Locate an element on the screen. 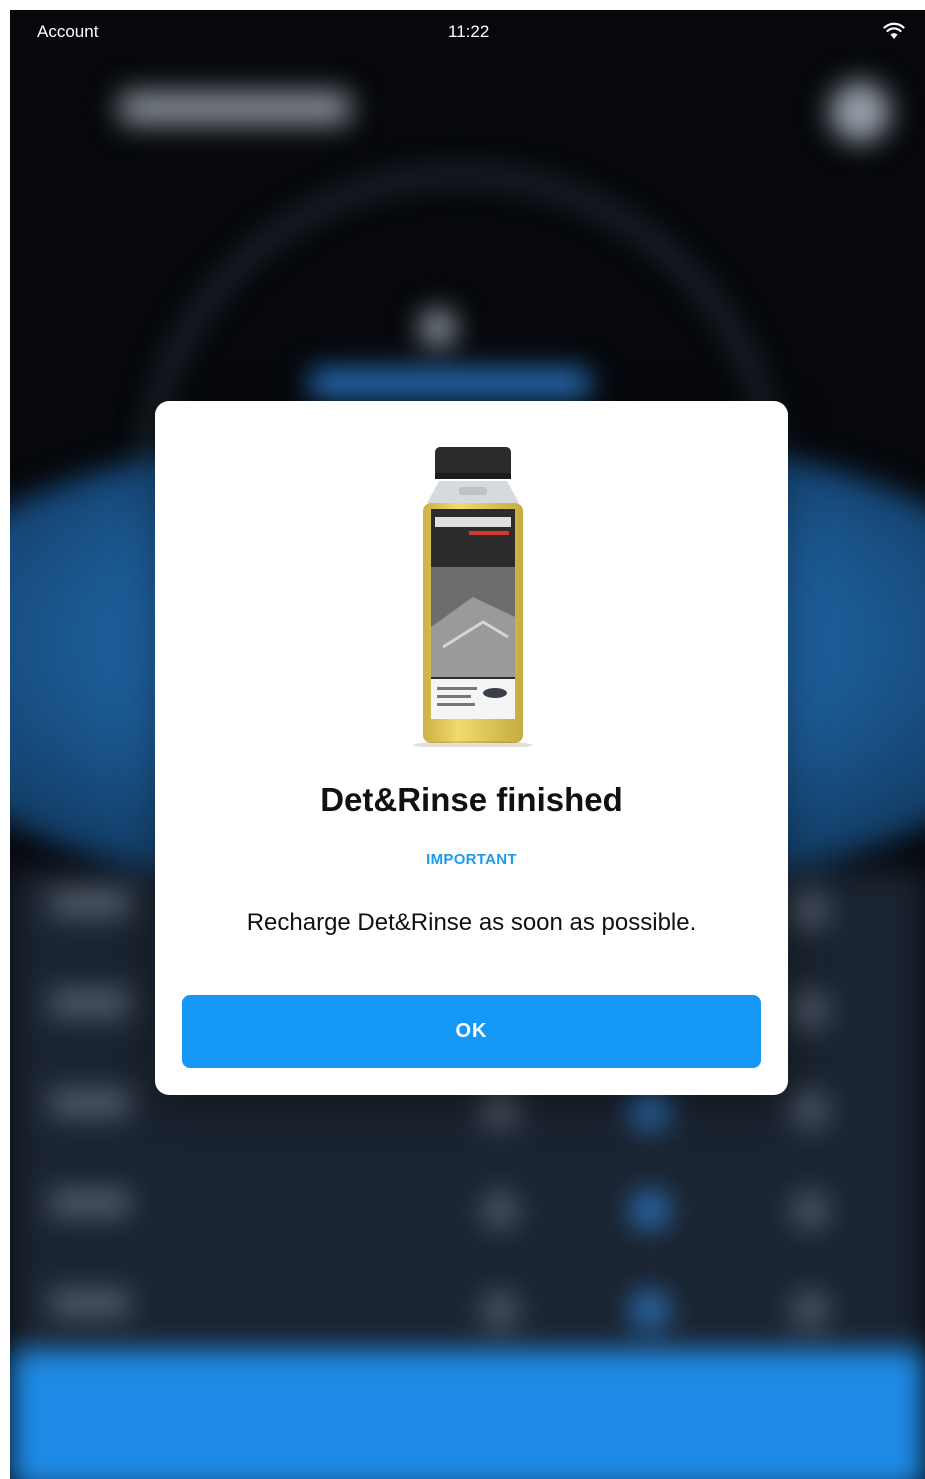 Image resolution: width=925 pixels, height=1479 pixels. bg-header-title is located at coordinates (235, 108).